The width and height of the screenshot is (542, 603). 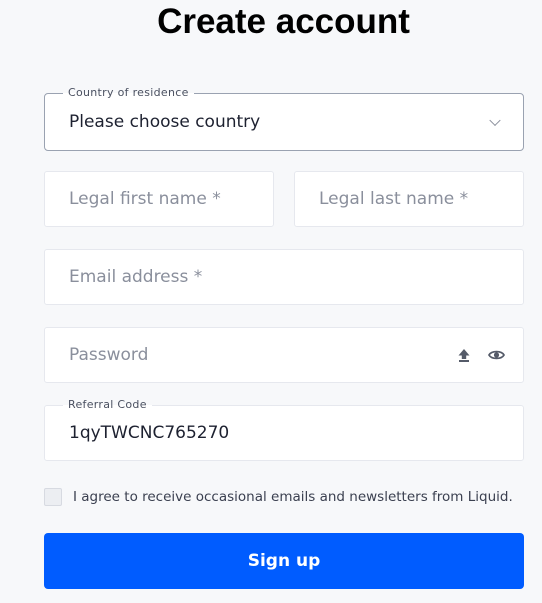 I want to click on referral-code-field: Referral Code 1qyTWCNC765270, so click(x=284, y=429).